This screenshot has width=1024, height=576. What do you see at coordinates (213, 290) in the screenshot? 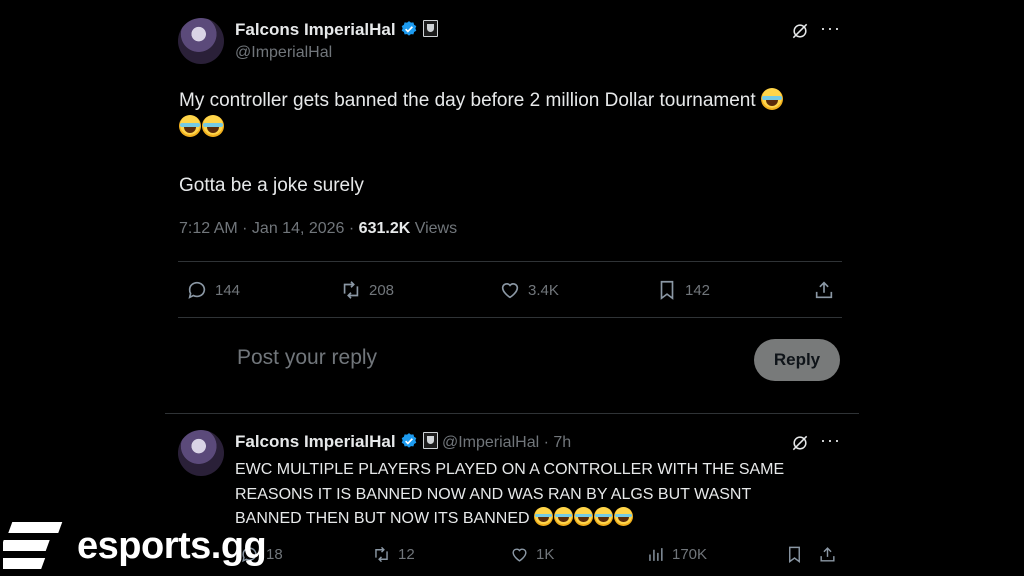
I see `reply-button: 144` at bounding box center [213, 290].